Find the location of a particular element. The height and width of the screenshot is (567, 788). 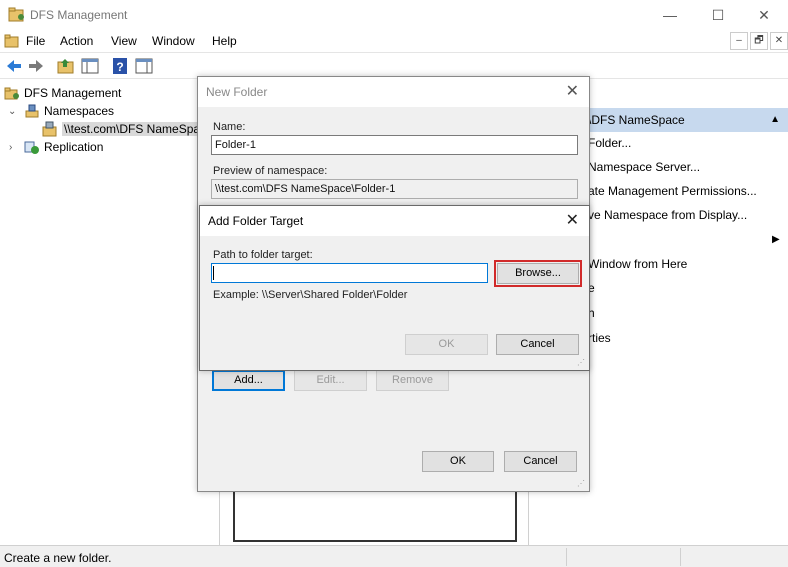

tree-item-namespaces: Namespaces is located at coordinates (69, 111).